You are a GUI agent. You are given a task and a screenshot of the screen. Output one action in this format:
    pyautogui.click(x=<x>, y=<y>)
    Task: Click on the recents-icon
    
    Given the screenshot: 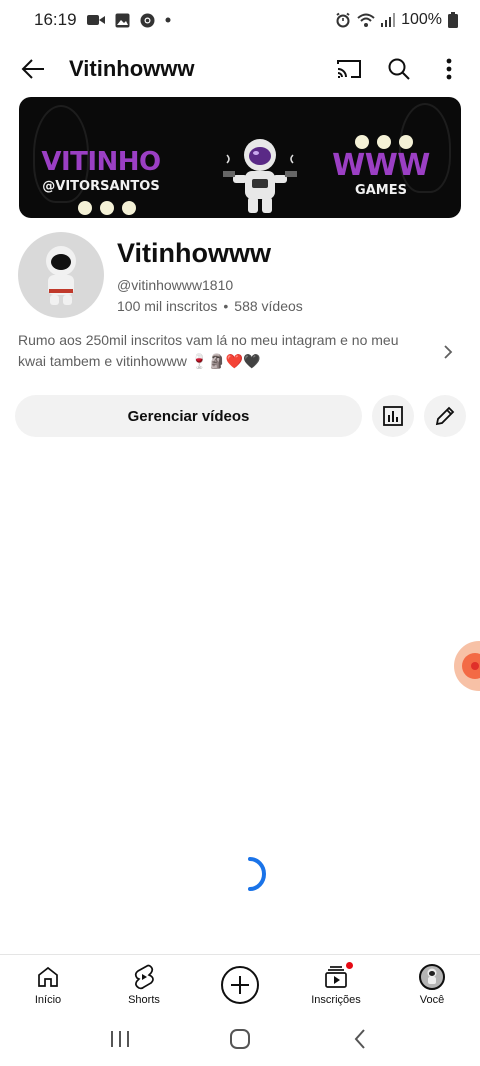 What is the action you would take?
    pyautogui.click(x=120, y=1039)
    